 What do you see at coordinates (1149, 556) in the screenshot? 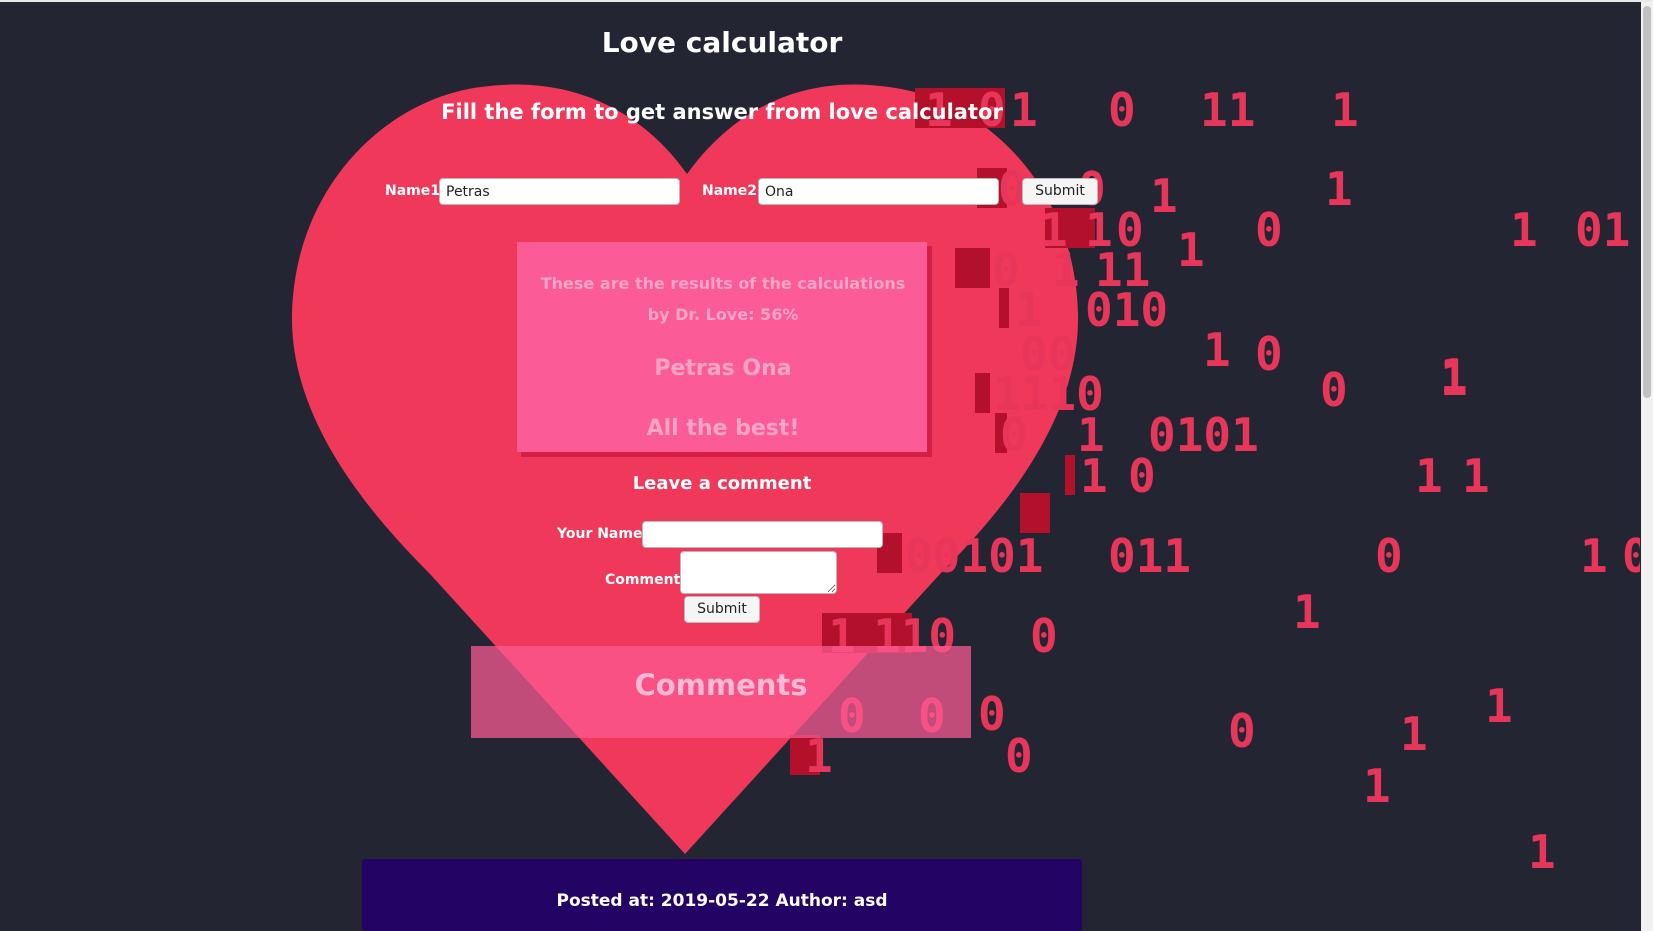
I see `binary-digit: 011` at bounding box center [1149, 556].